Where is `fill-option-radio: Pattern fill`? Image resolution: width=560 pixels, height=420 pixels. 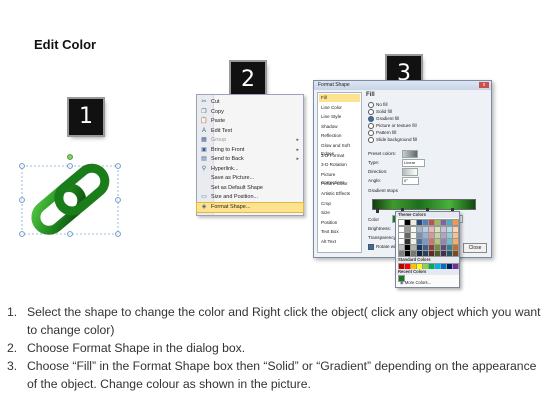 fill-option-radio: Pattern fill is located at coordinates (382, 133).